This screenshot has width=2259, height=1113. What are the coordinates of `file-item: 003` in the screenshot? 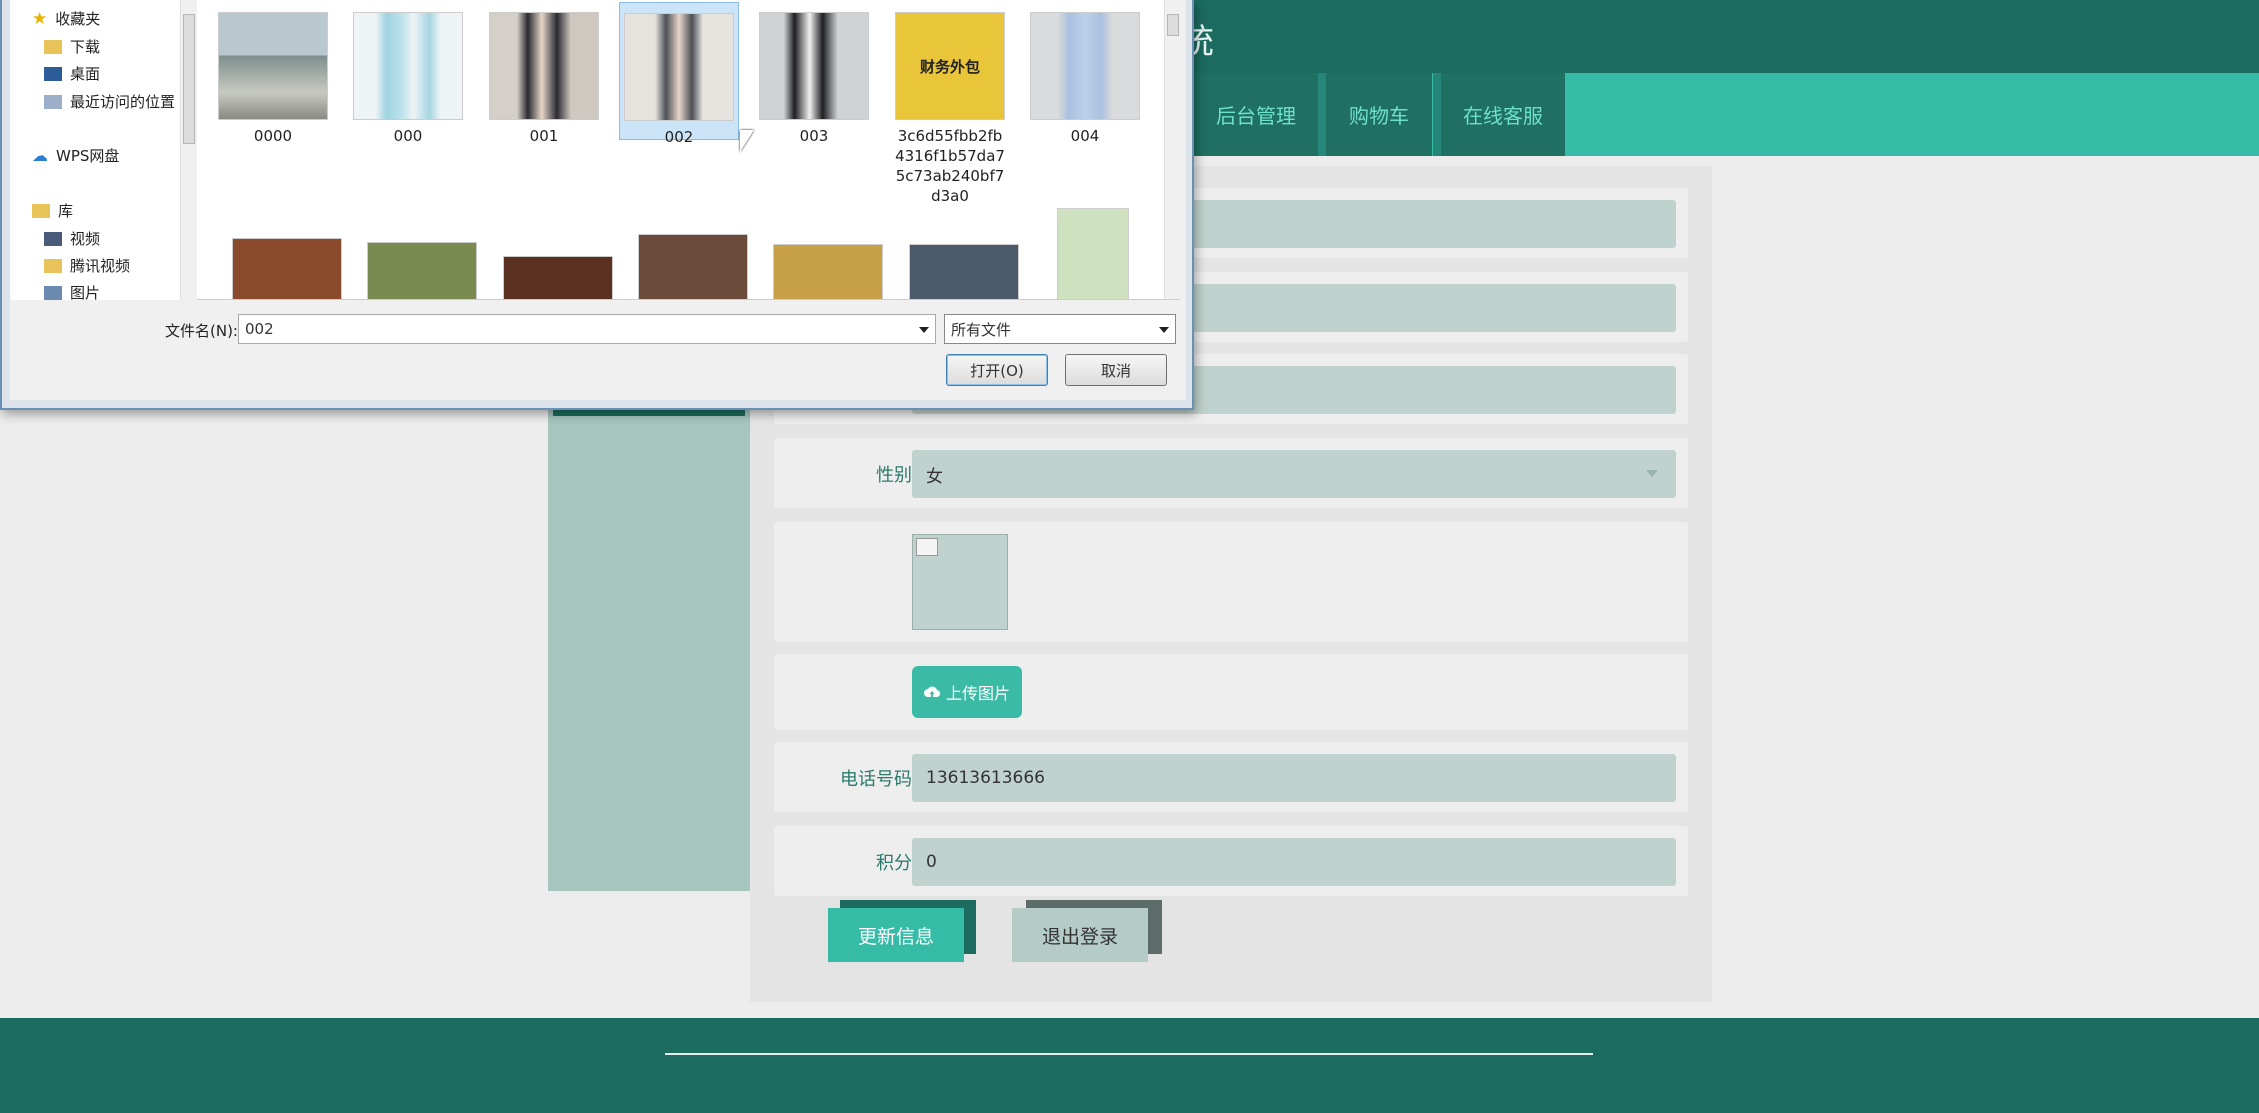 It's located at (814, 74).